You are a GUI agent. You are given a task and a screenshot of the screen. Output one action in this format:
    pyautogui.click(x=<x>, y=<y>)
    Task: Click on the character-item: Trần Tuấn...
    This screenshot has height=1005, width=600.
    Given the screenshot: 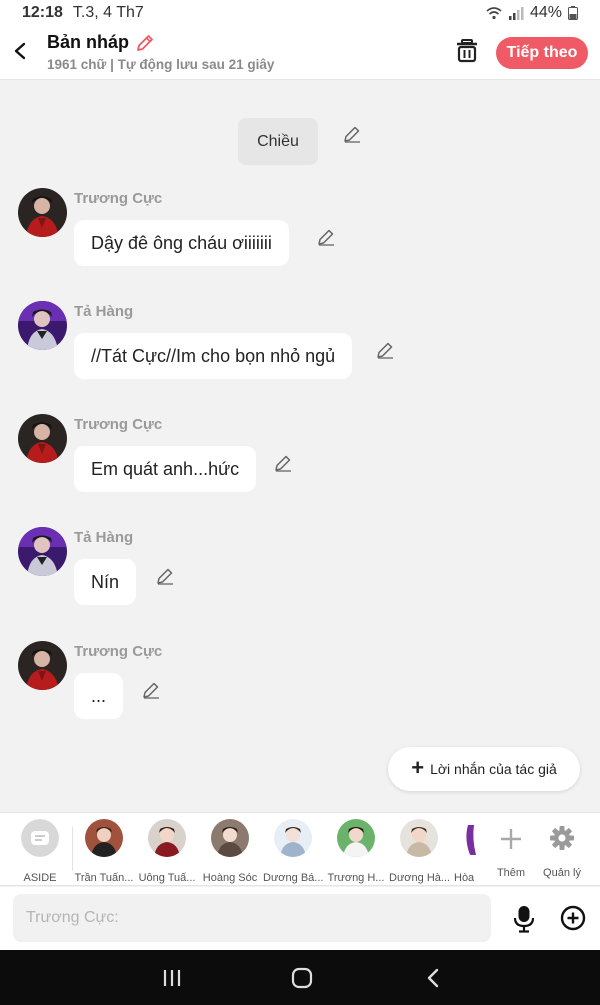 What is the action you would take?
    pyautogui.click(x=104, y=851)
    